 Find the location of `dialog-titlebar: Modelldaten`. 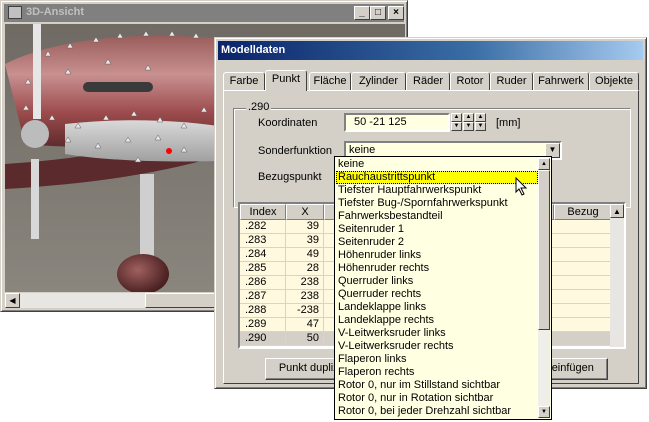

dialog-titlebar: Modelldaten is located at coordinates (430, 50).